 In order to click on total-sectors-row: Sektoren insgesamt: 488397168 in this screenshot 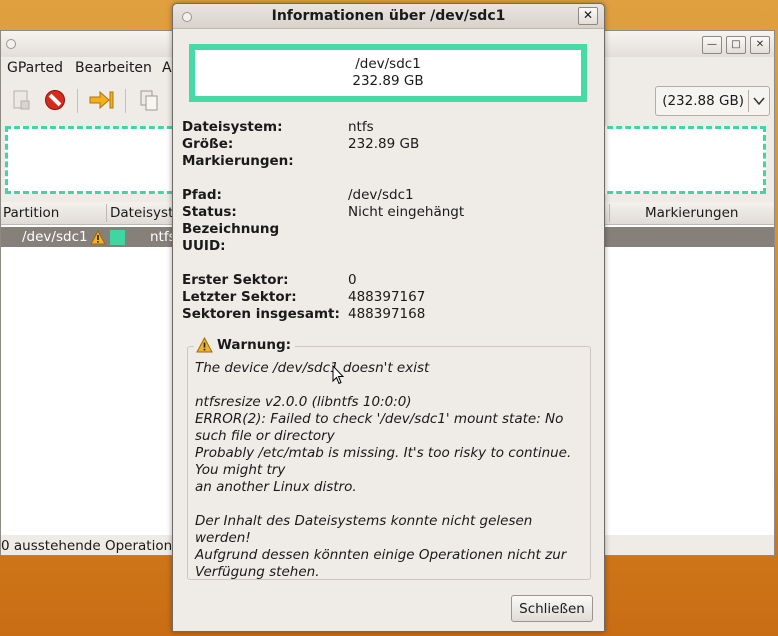, I will do `click(388, 314)`.